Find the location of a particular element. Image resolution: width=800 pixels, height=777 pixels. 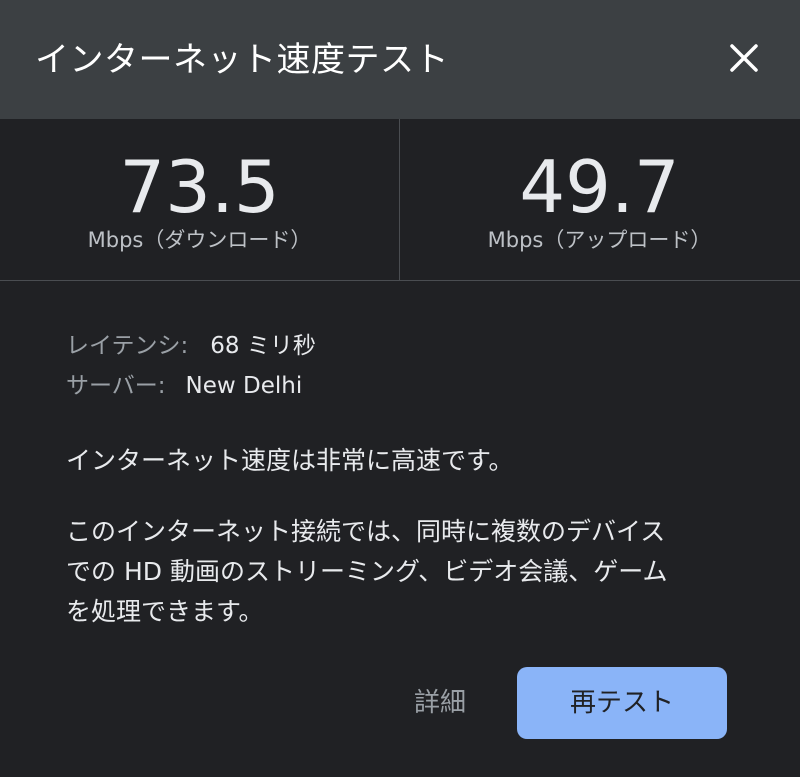

upload-speed: 49.7 Mbps（アップロード） is located at coordinates (599, 199).